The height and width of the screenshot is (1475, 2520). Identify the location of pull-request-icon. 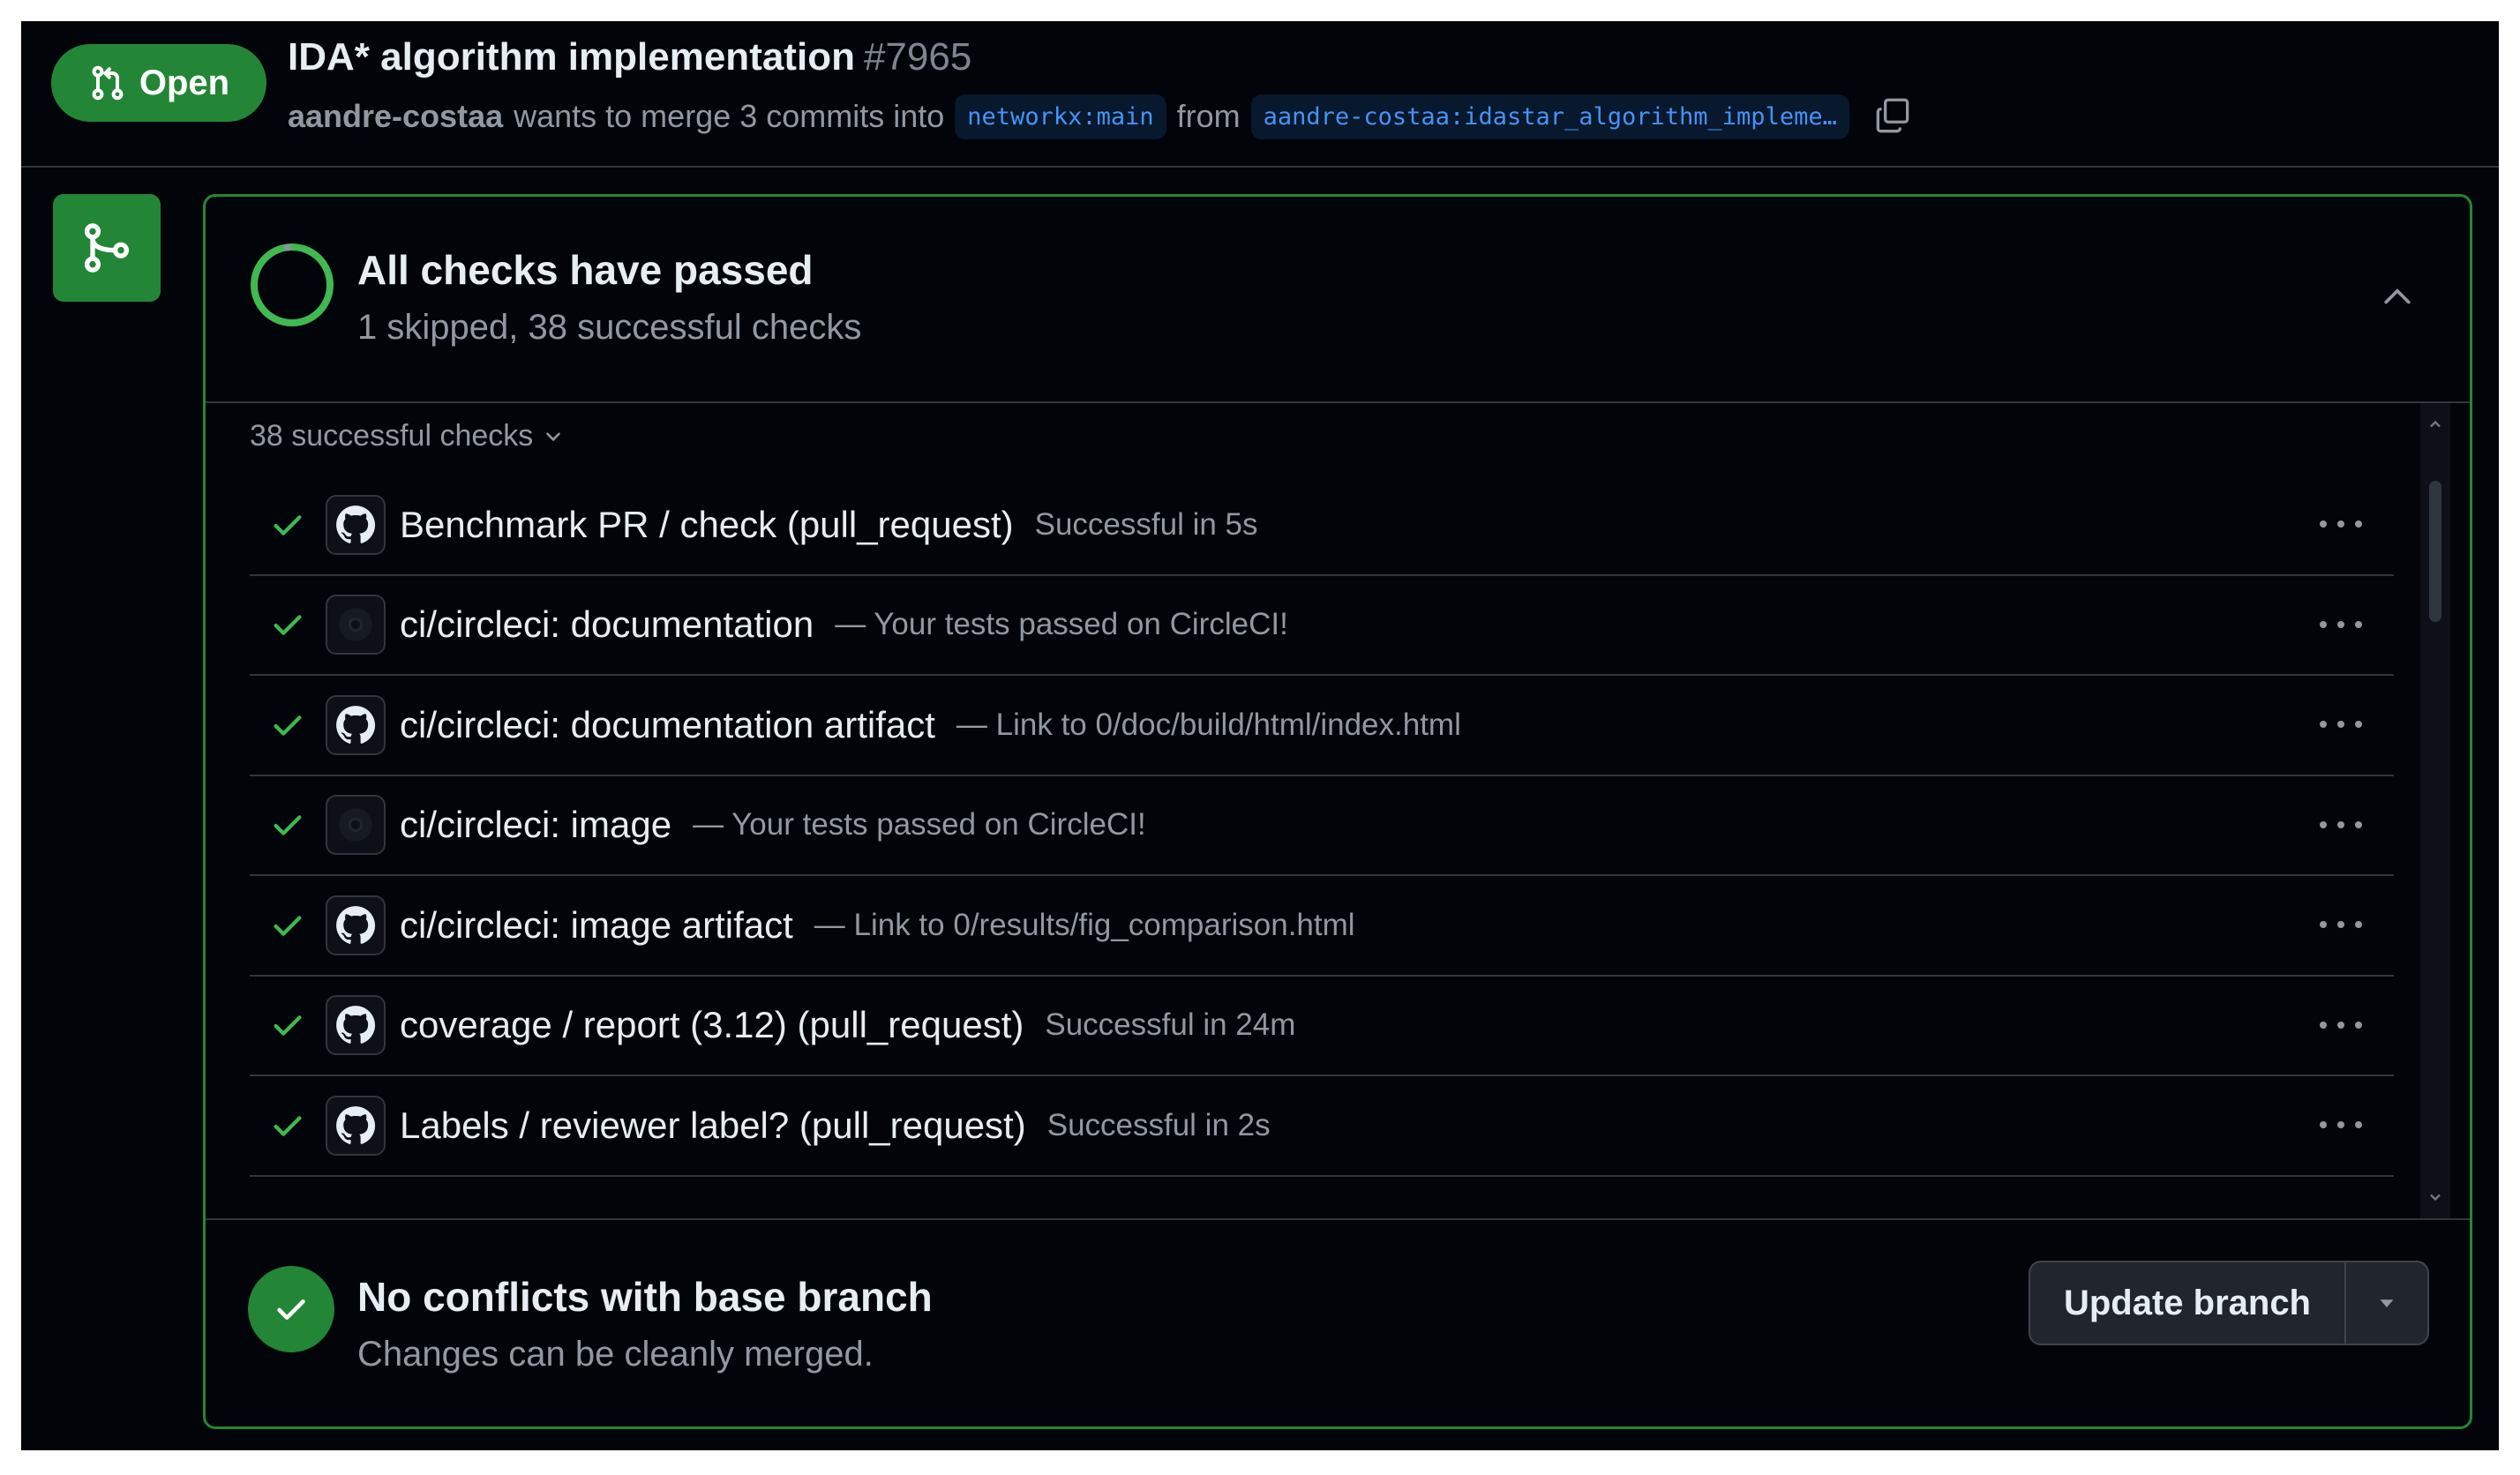
(108, 83).